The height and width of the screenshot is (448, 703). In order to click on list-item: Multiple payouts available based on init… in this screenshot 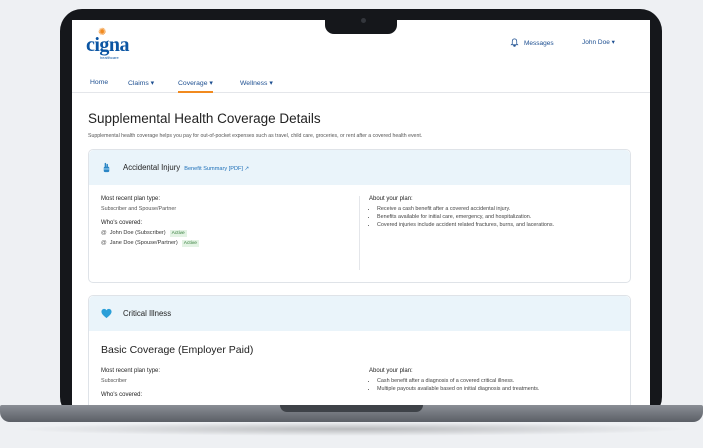, I will do `click(498, 389)`.